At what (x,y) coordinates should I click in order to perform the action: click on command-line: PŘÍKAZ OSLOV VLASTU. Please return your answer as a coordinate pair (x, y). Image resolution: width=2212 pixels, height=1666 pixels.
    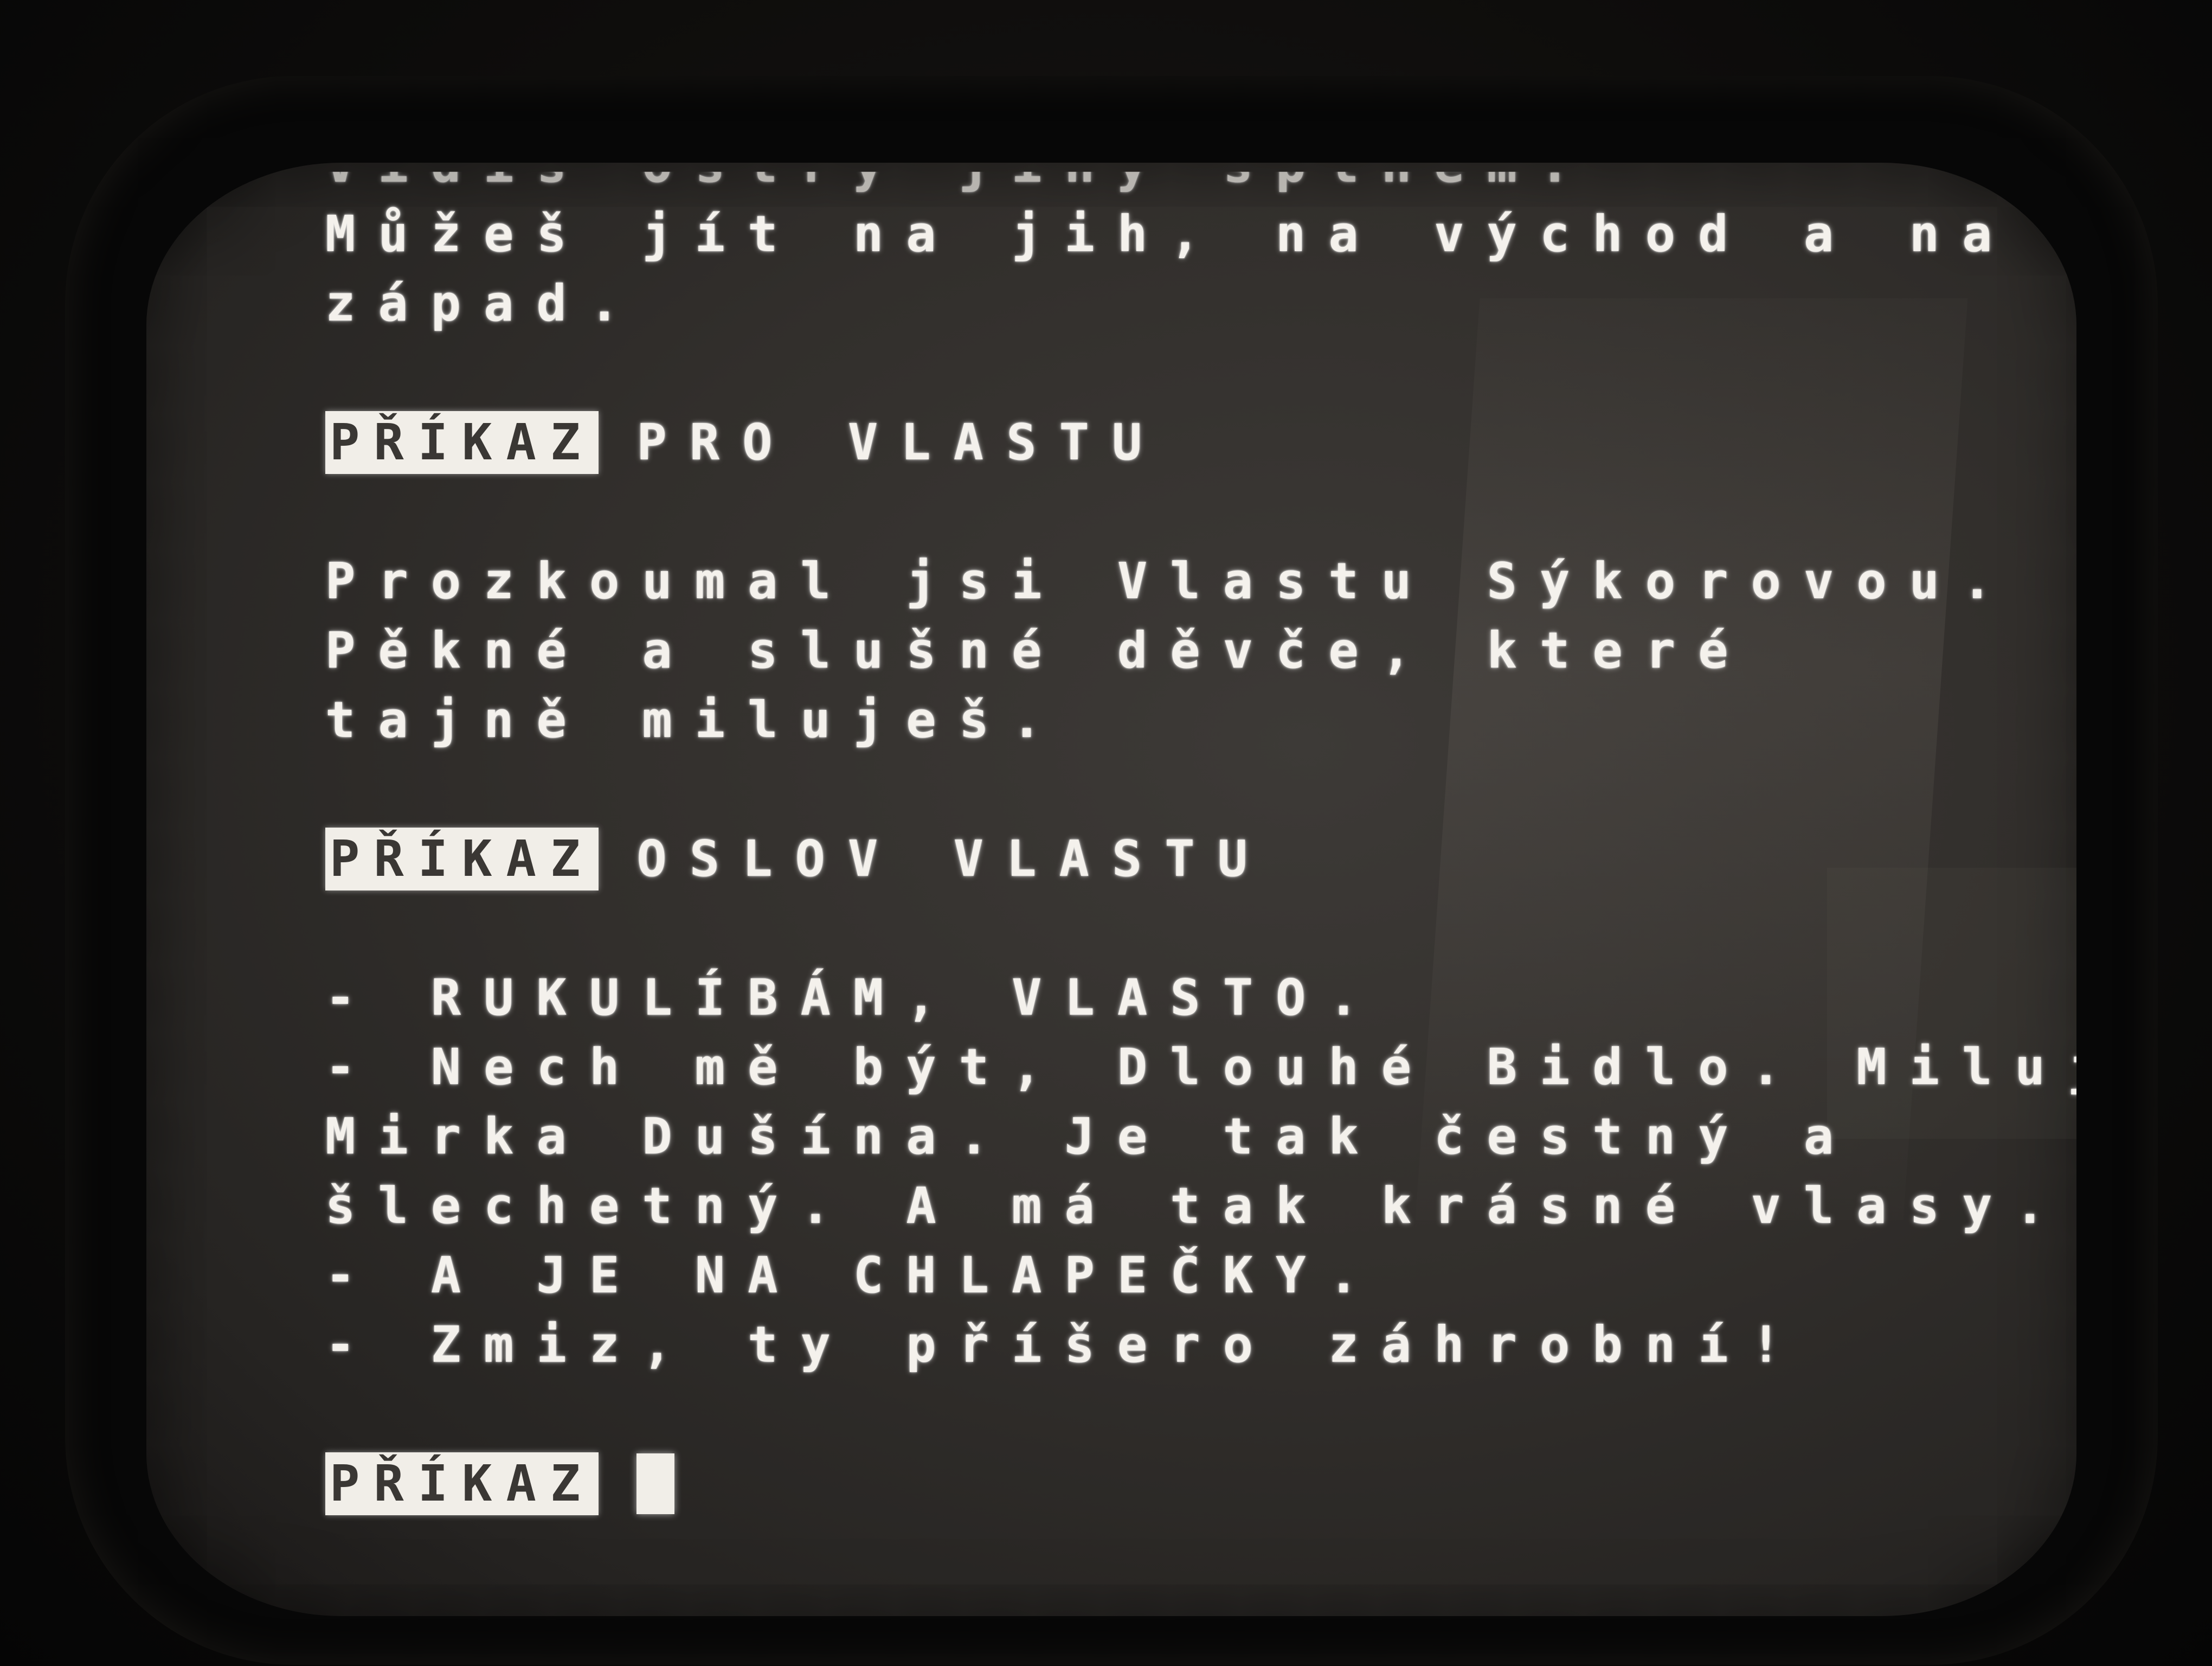
    Looking at the image, I should click on (1138, 859).